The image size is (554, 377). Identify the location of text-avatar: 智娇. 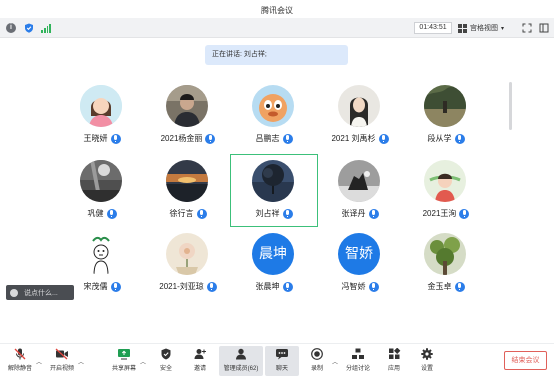
(359, 254).